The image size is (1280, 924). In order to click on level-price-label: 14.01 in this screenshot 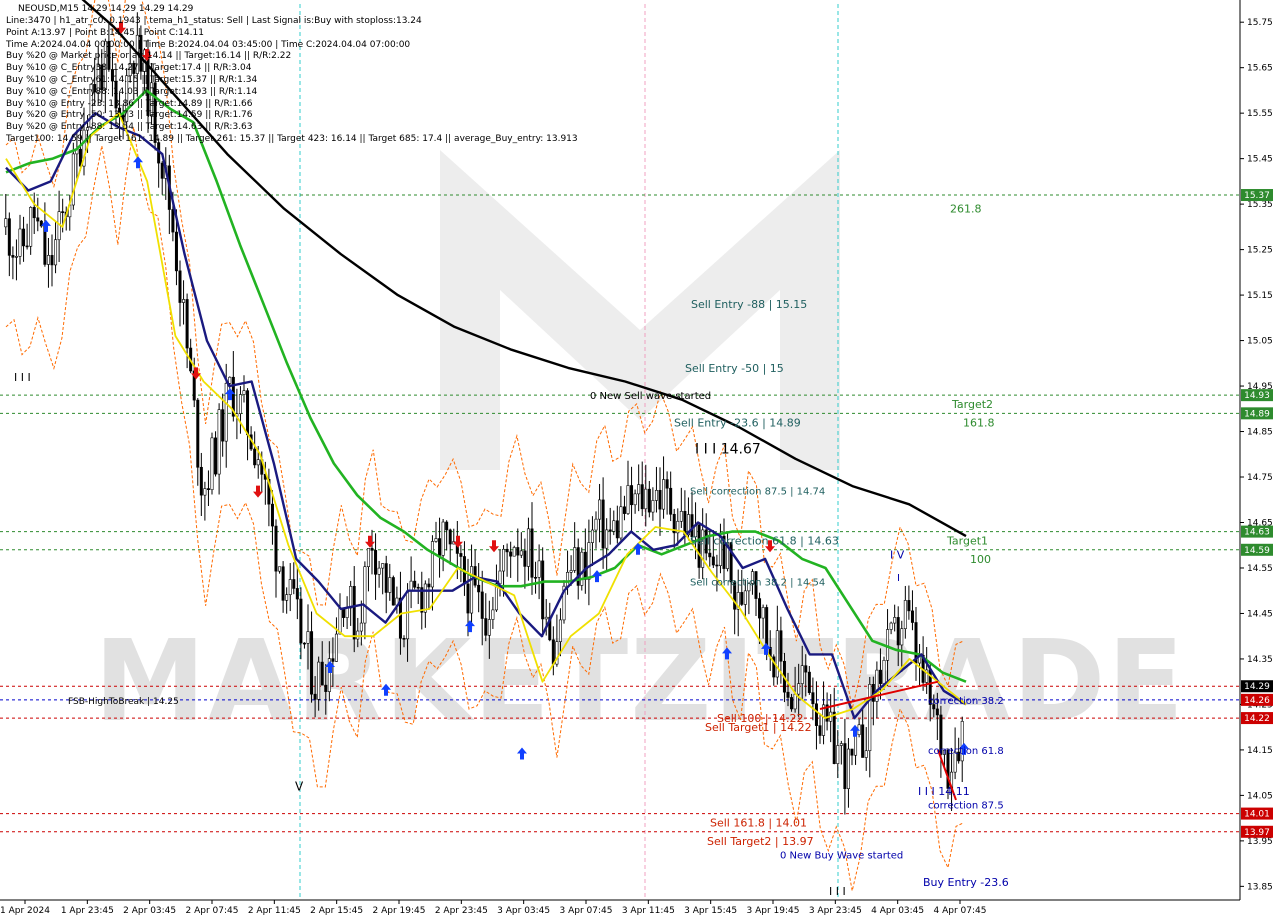, I will do `click(1257, 815)`.